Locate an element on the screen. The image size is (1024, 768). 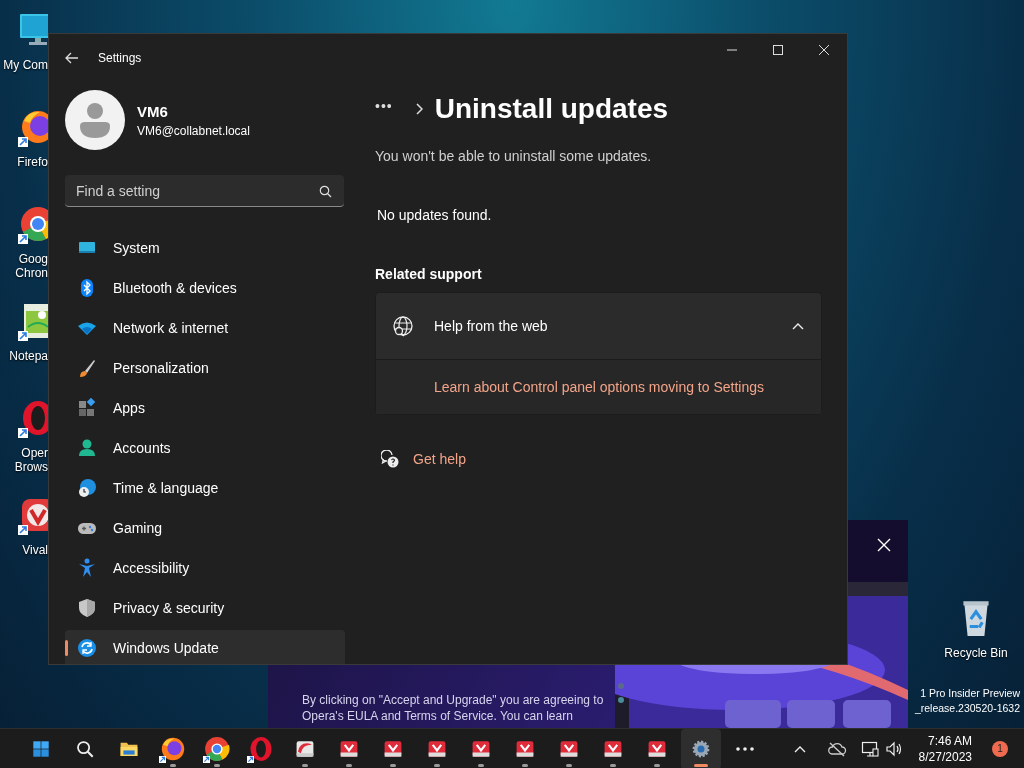
nav-item: Accessibility is located at coordinates (205, 568).